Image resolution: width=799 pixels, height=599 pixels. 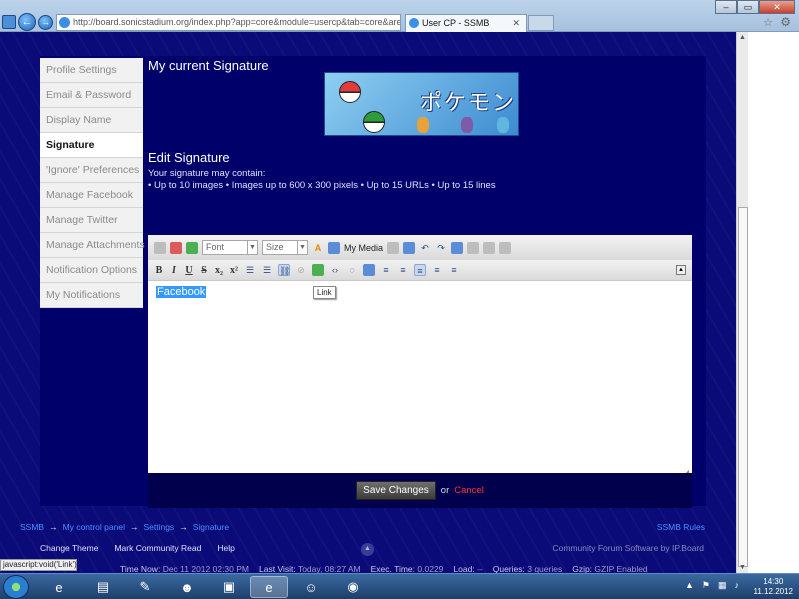 What do you see at coordinates (386, 270) in the screenshot?
I see `outdent-icon: ≡` at bounding box center [386, 270].